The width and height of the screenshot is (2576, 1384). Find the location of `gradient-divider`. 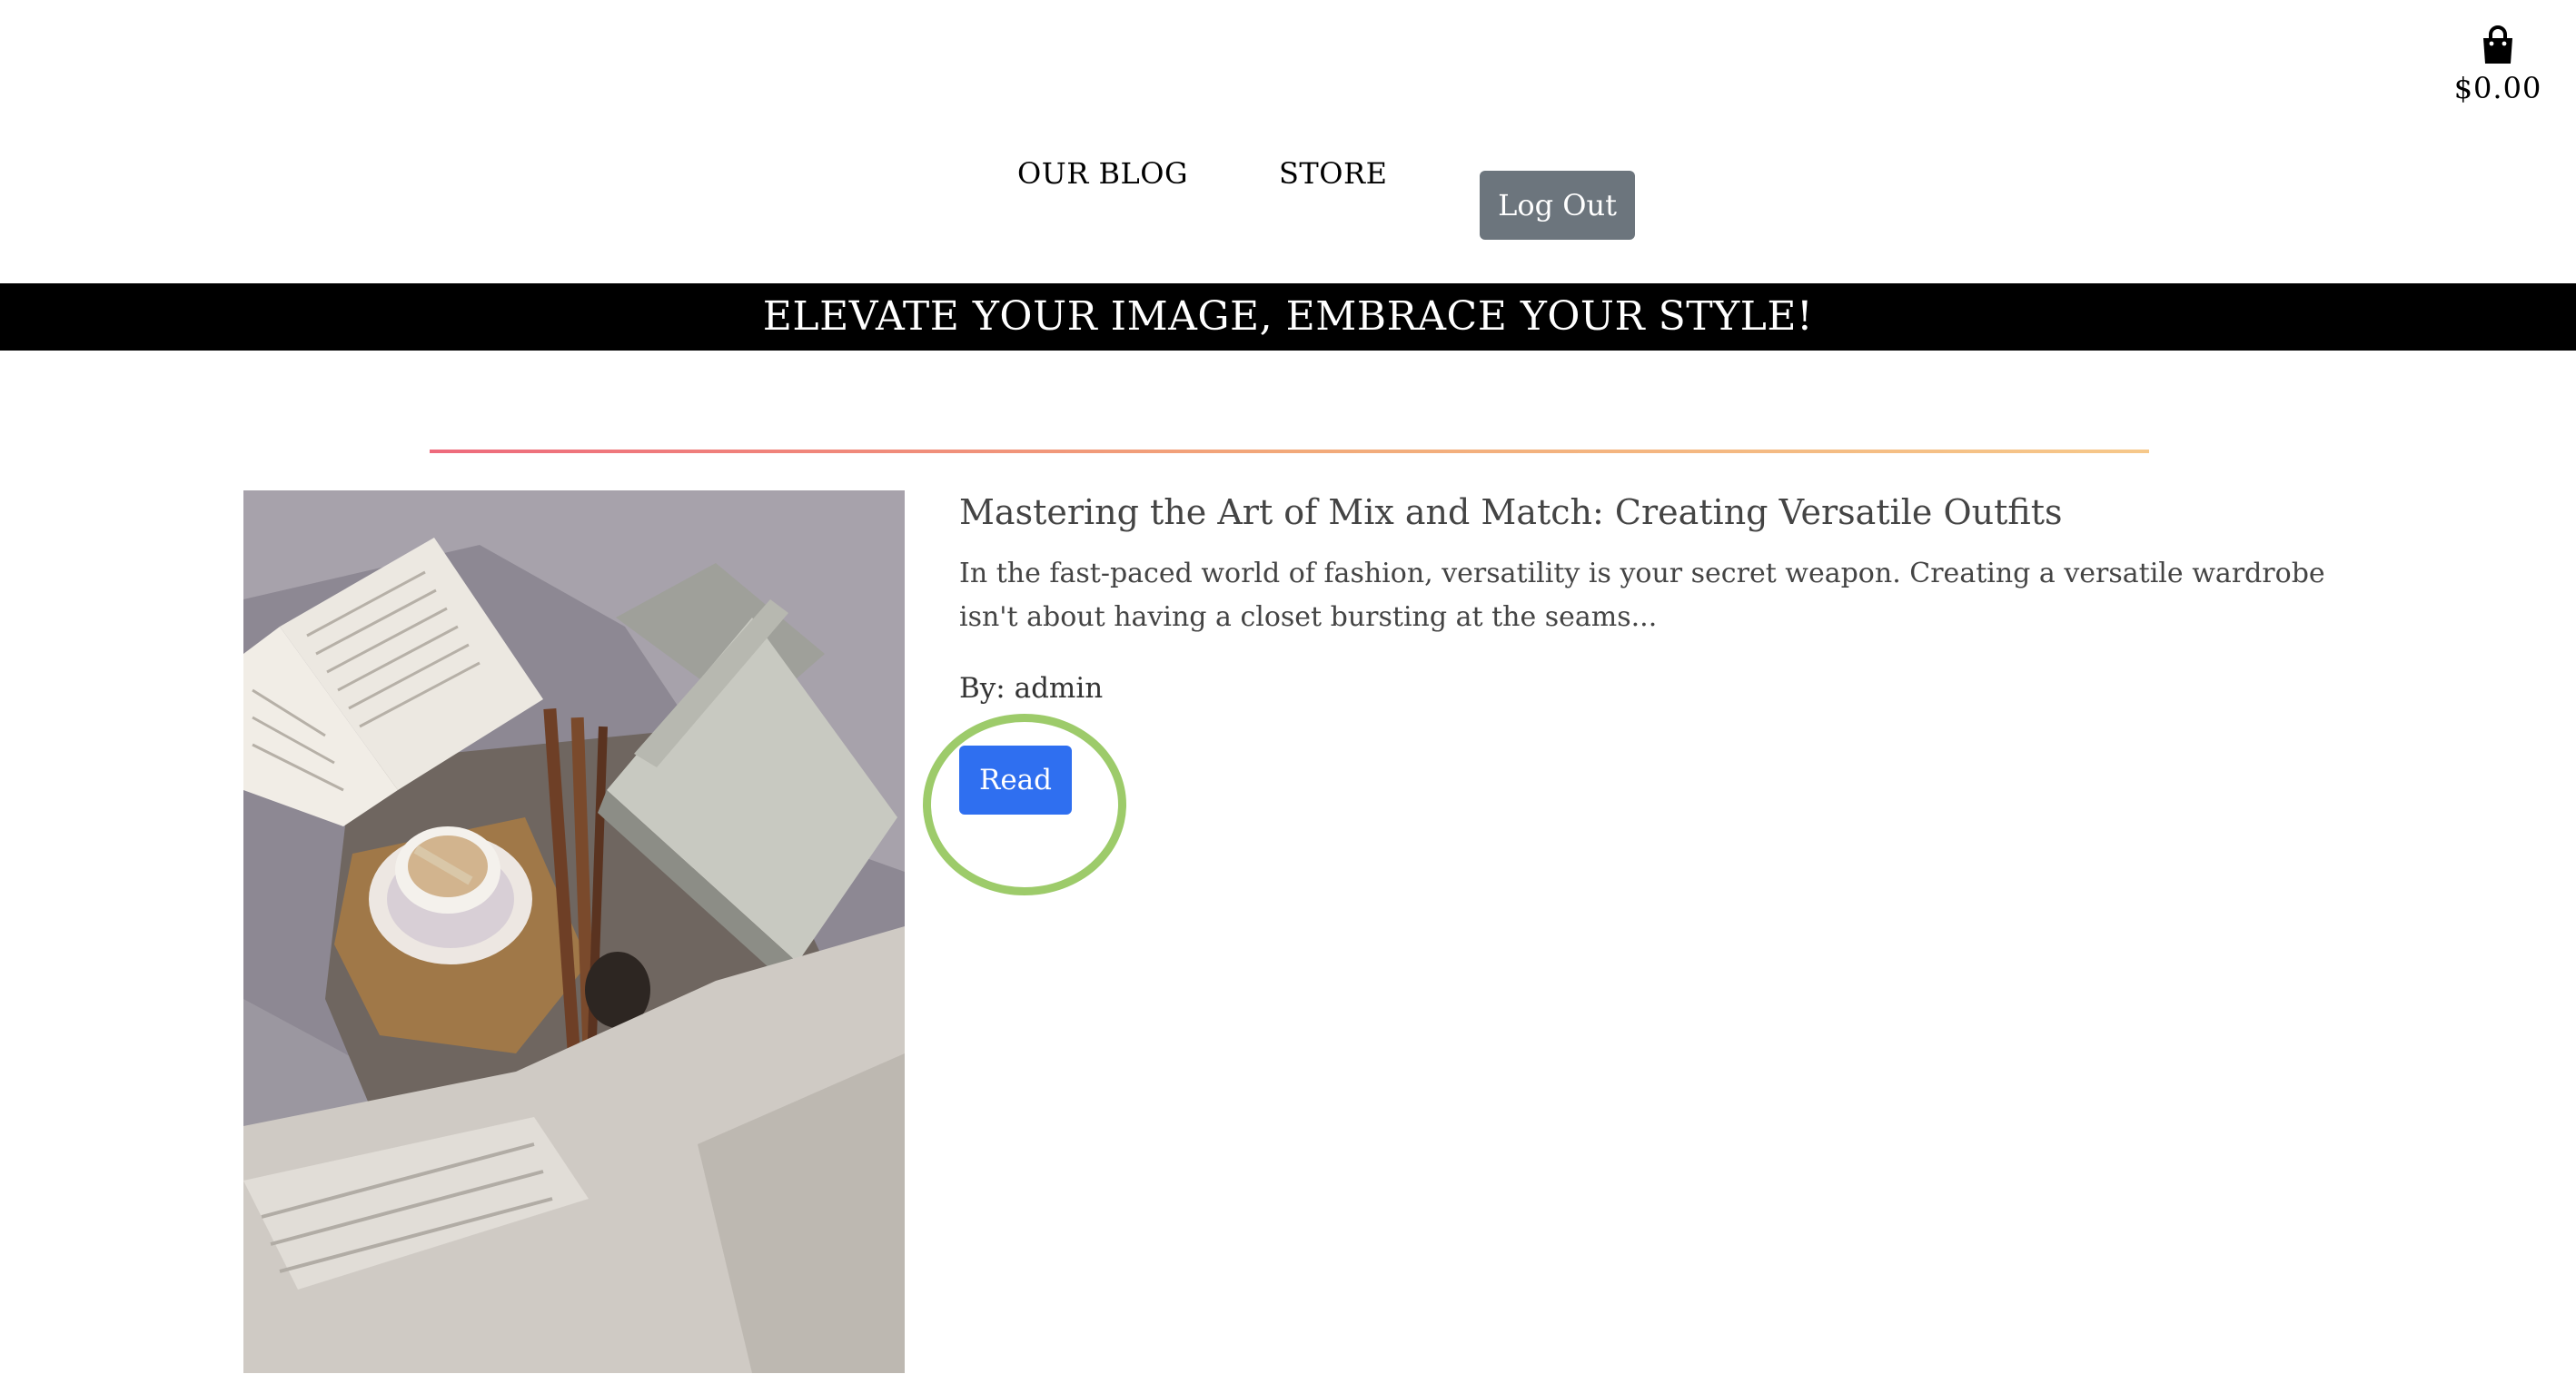

gradient-divider is located at coordinates (1289, 451).